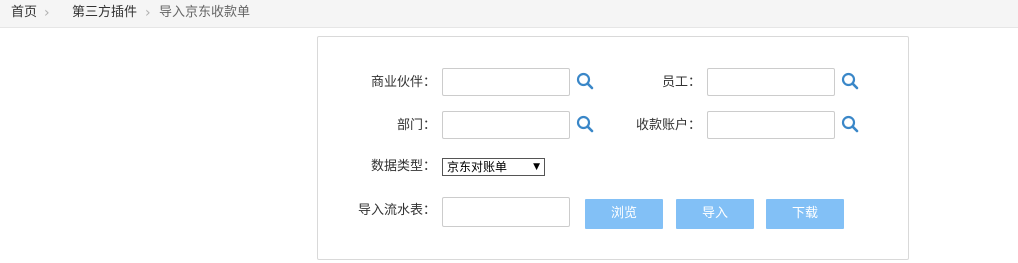 This screenshot has height=263, width=1018. What do you see at coordinates (850, 124) in the screenshot?
I see `account-search-icon` at bounding box center [850, 124].